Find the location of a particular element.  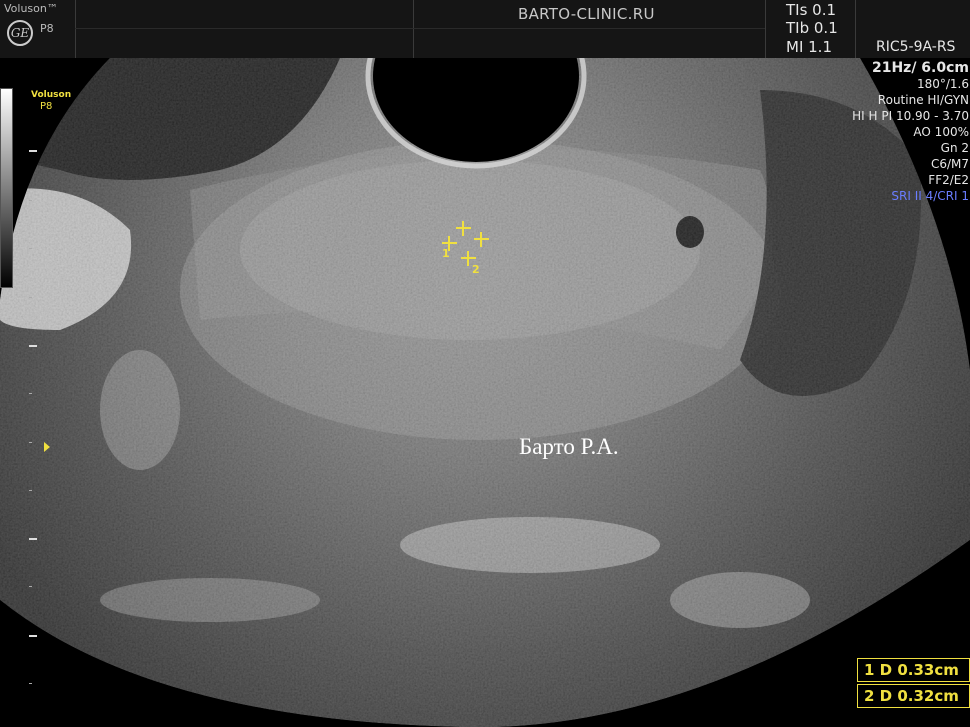

tib-index: TIb 0.1 is located at coordinates (812, 28).